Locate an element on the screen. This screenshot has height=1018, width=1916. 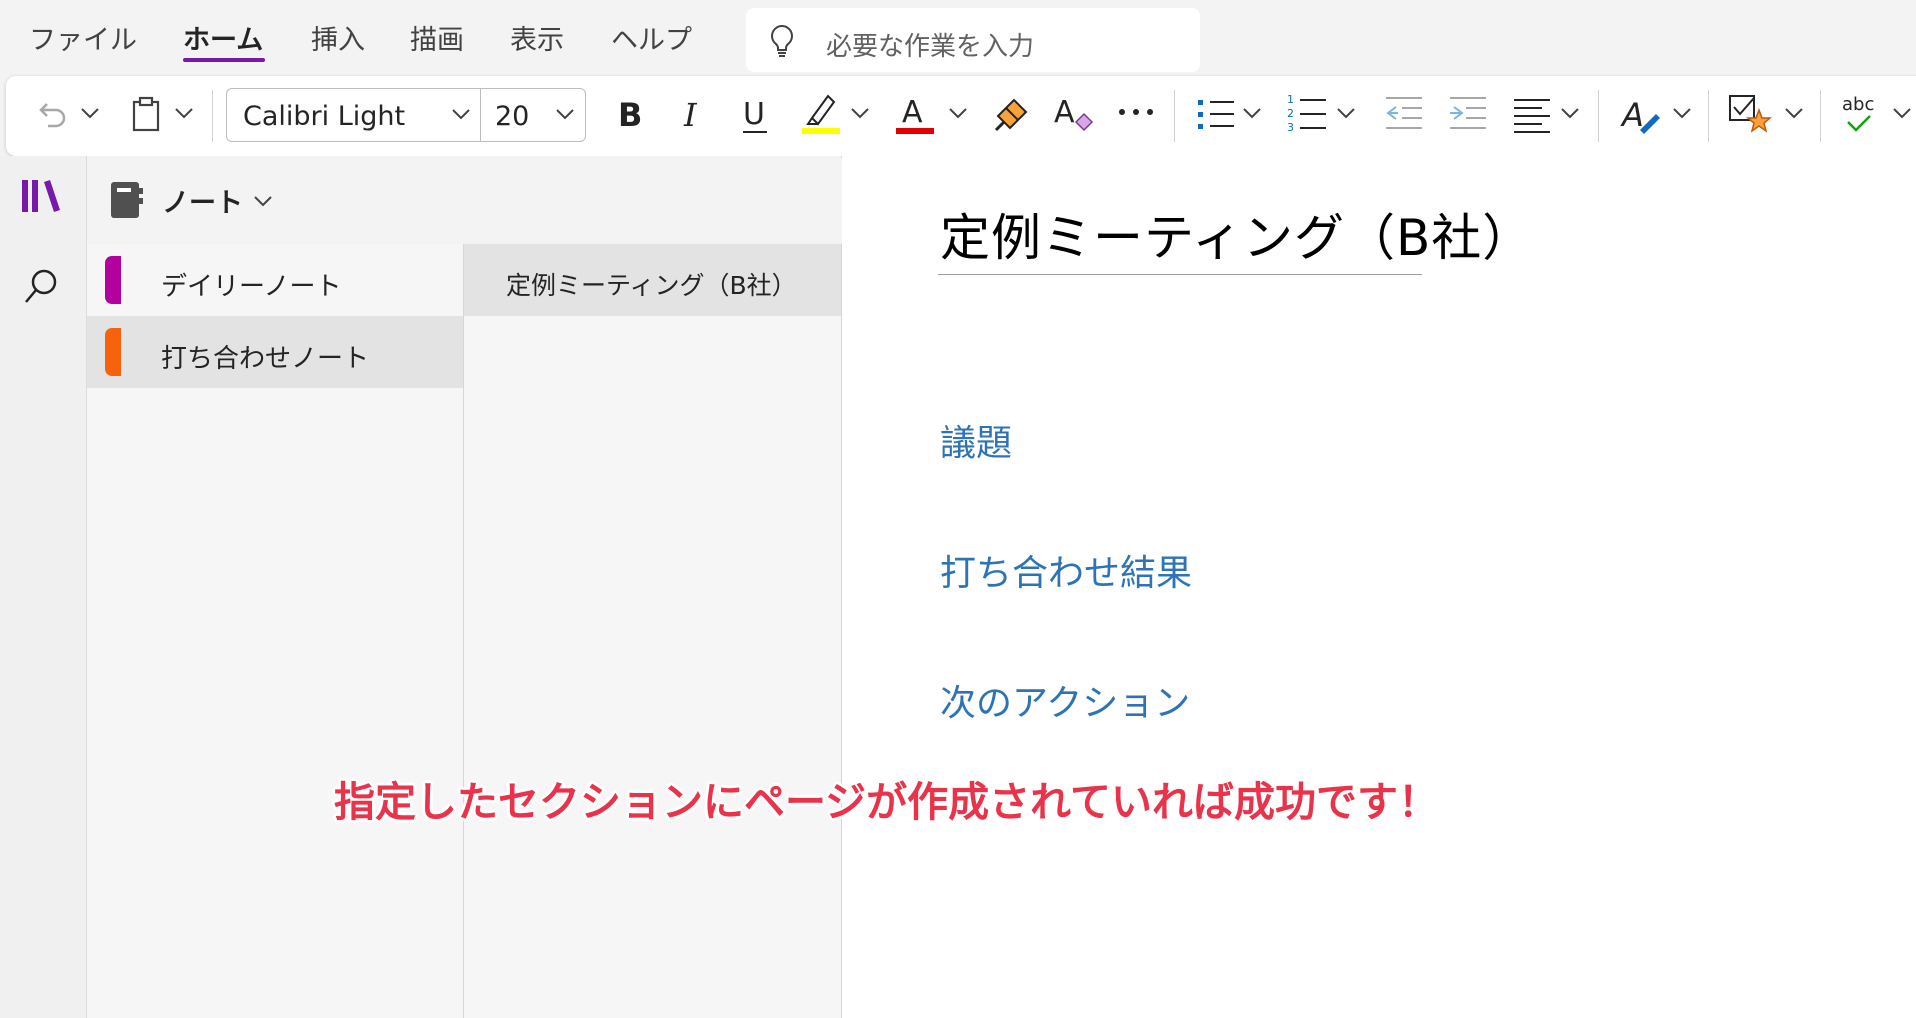
menu-draw: 描画 is located at coordinates (437, 37).